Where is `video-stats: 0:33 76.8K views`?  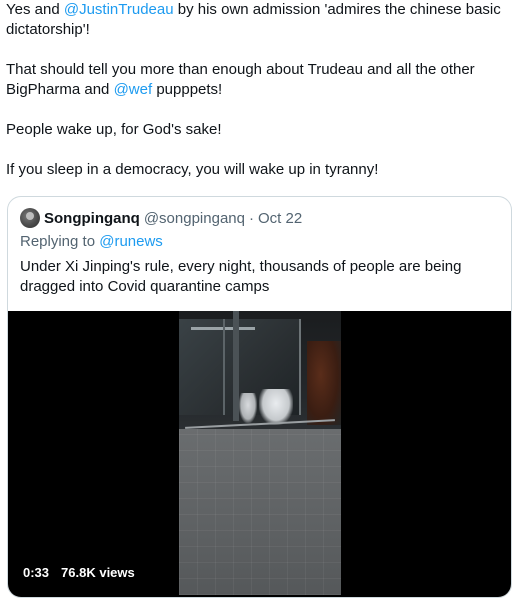
video-stats: 0:33 76.8K views is located at coordinates (79, 572).